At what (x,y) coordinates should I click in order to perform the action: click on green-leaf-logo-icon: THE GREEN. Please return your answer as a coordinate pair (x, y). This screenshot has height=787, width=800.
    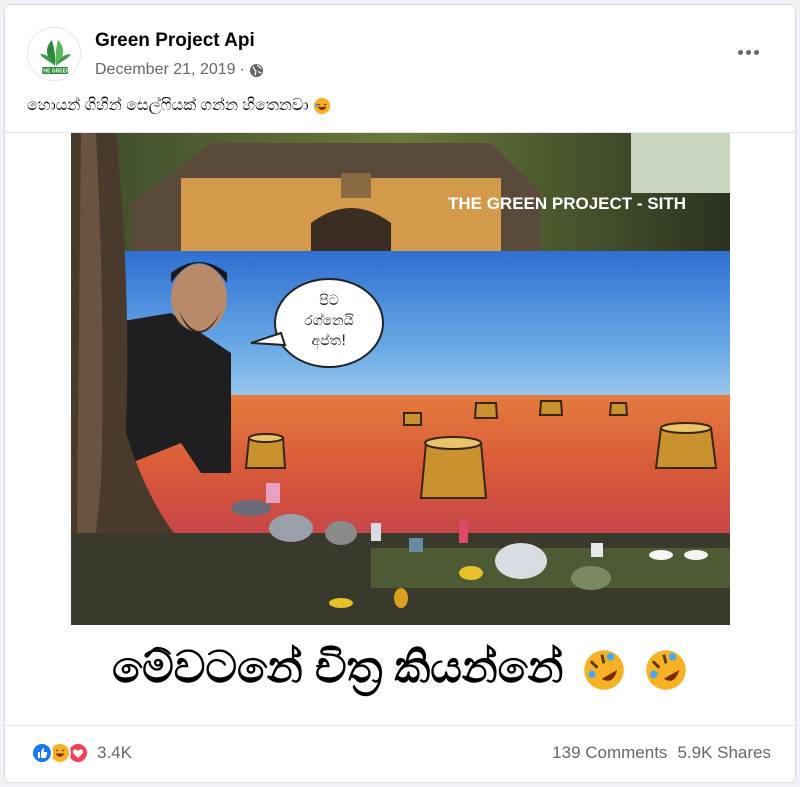
    Looking at the image, I should click on (54, 54).